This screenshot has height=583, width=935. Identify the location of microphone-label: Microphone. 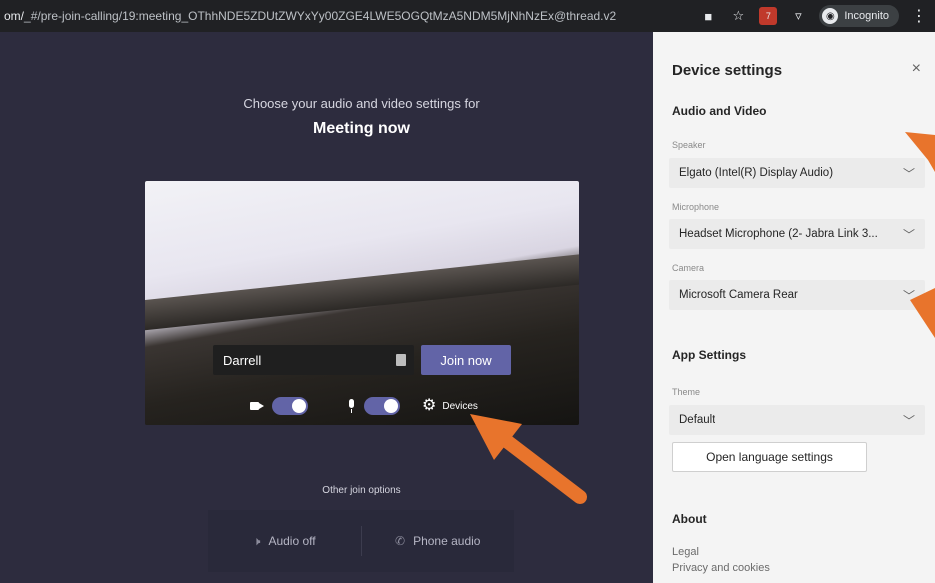
(696, 207).